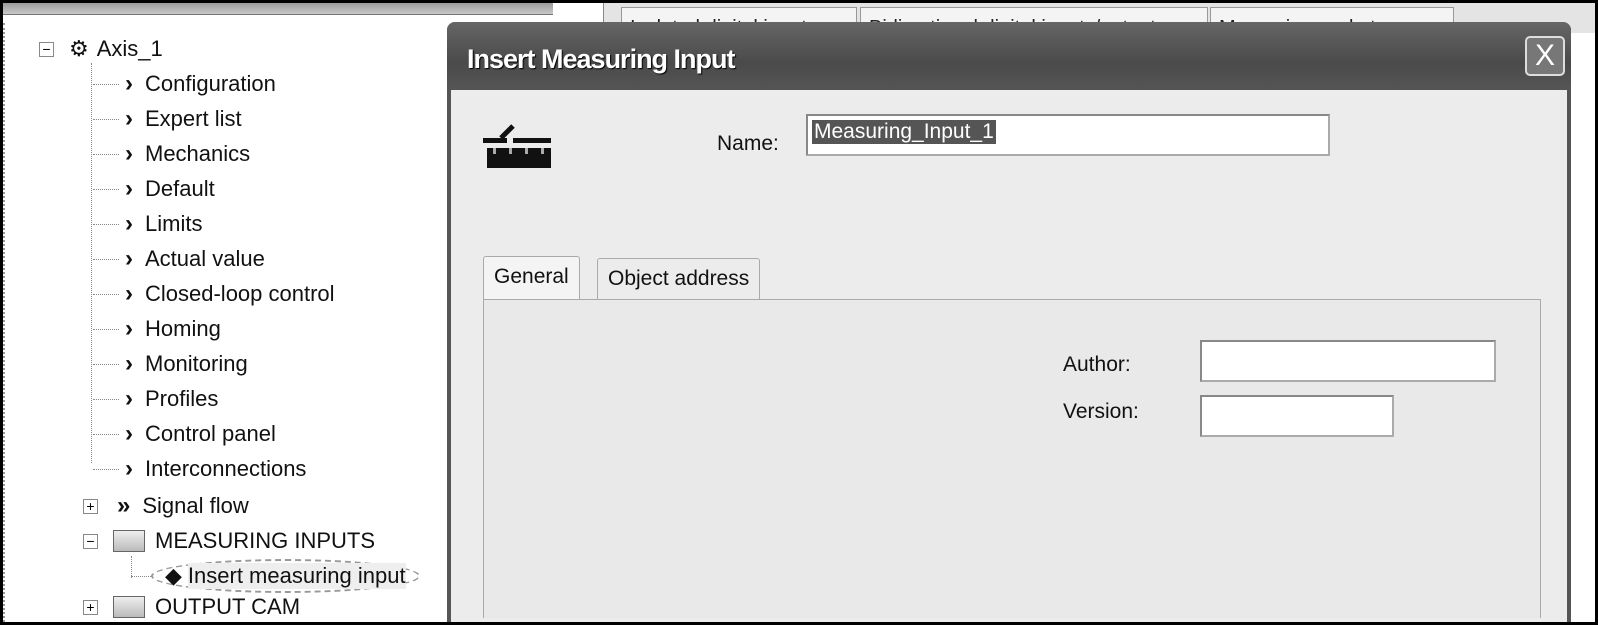 This screenshot has width=1598, height=625. I want to click on tree-node-actual-value: › Actual value, so click(195, 259).